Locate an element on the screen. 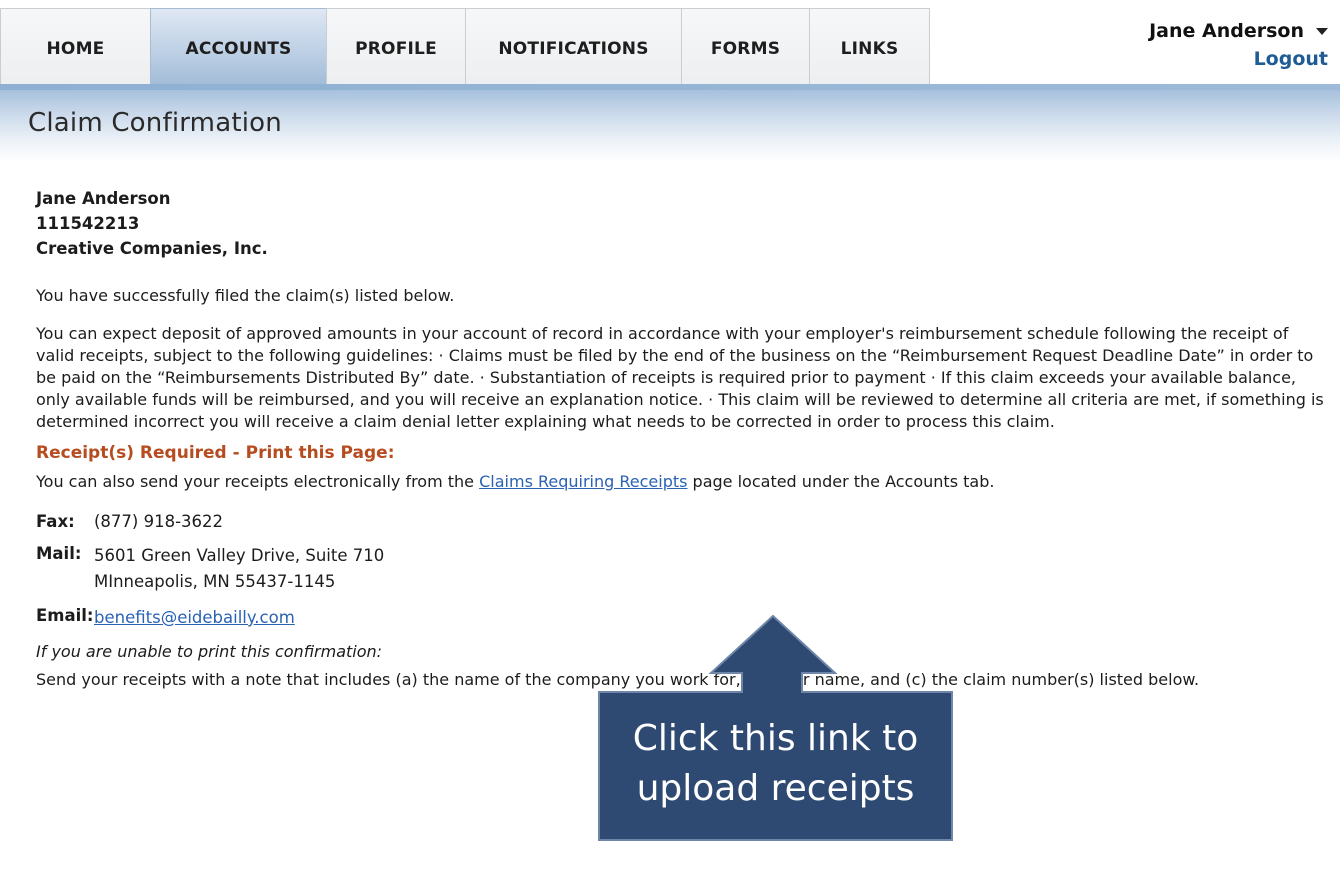 Image resolution: width=1340 pixels, height=895 pixels. participant-name: Jane Anderson is located at coordinates (103, 198).